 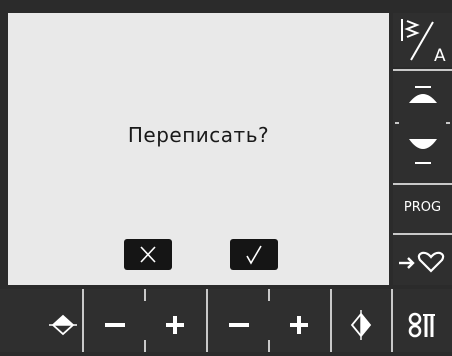 I want to click on mirror-horizontal-icon, so click(x=361, y=325).